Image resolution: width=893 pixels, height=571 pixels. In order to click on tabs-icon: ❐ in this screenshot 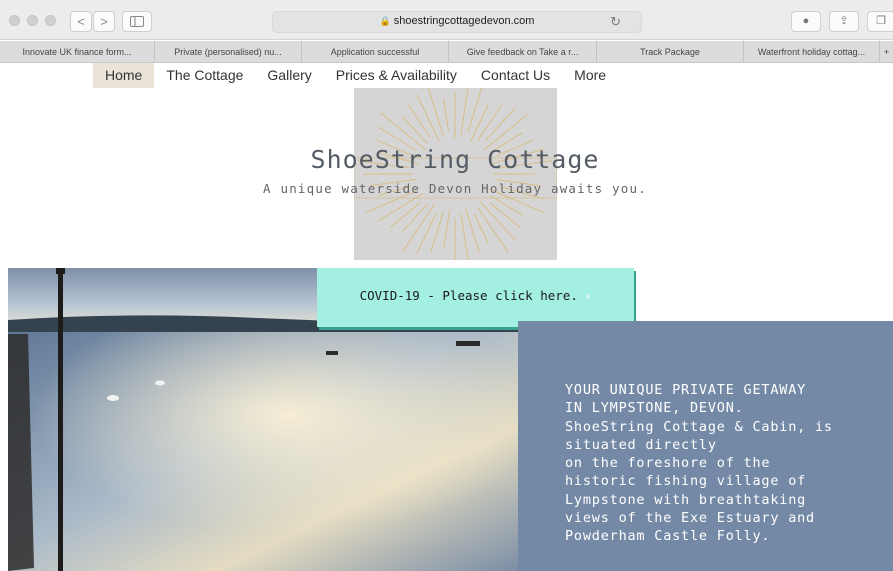, I will do `click(881, 21)`.